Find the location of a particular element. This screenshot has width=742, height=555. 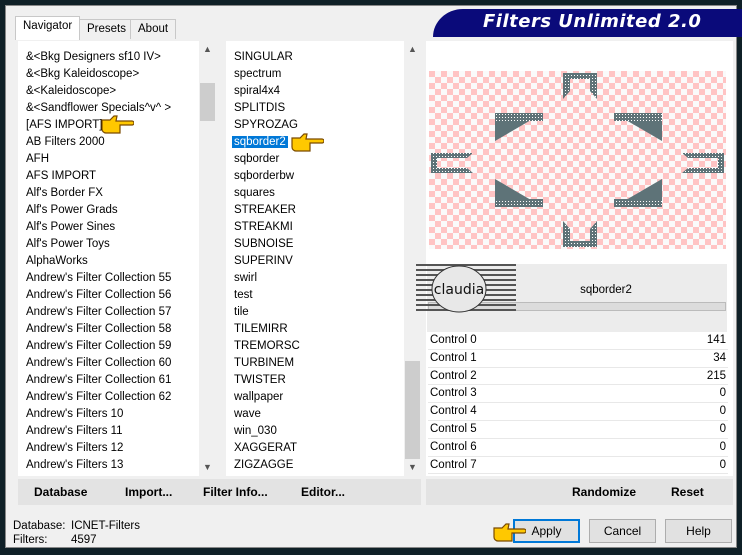

tab-presets: Presets is located at coordinates (106, 29).